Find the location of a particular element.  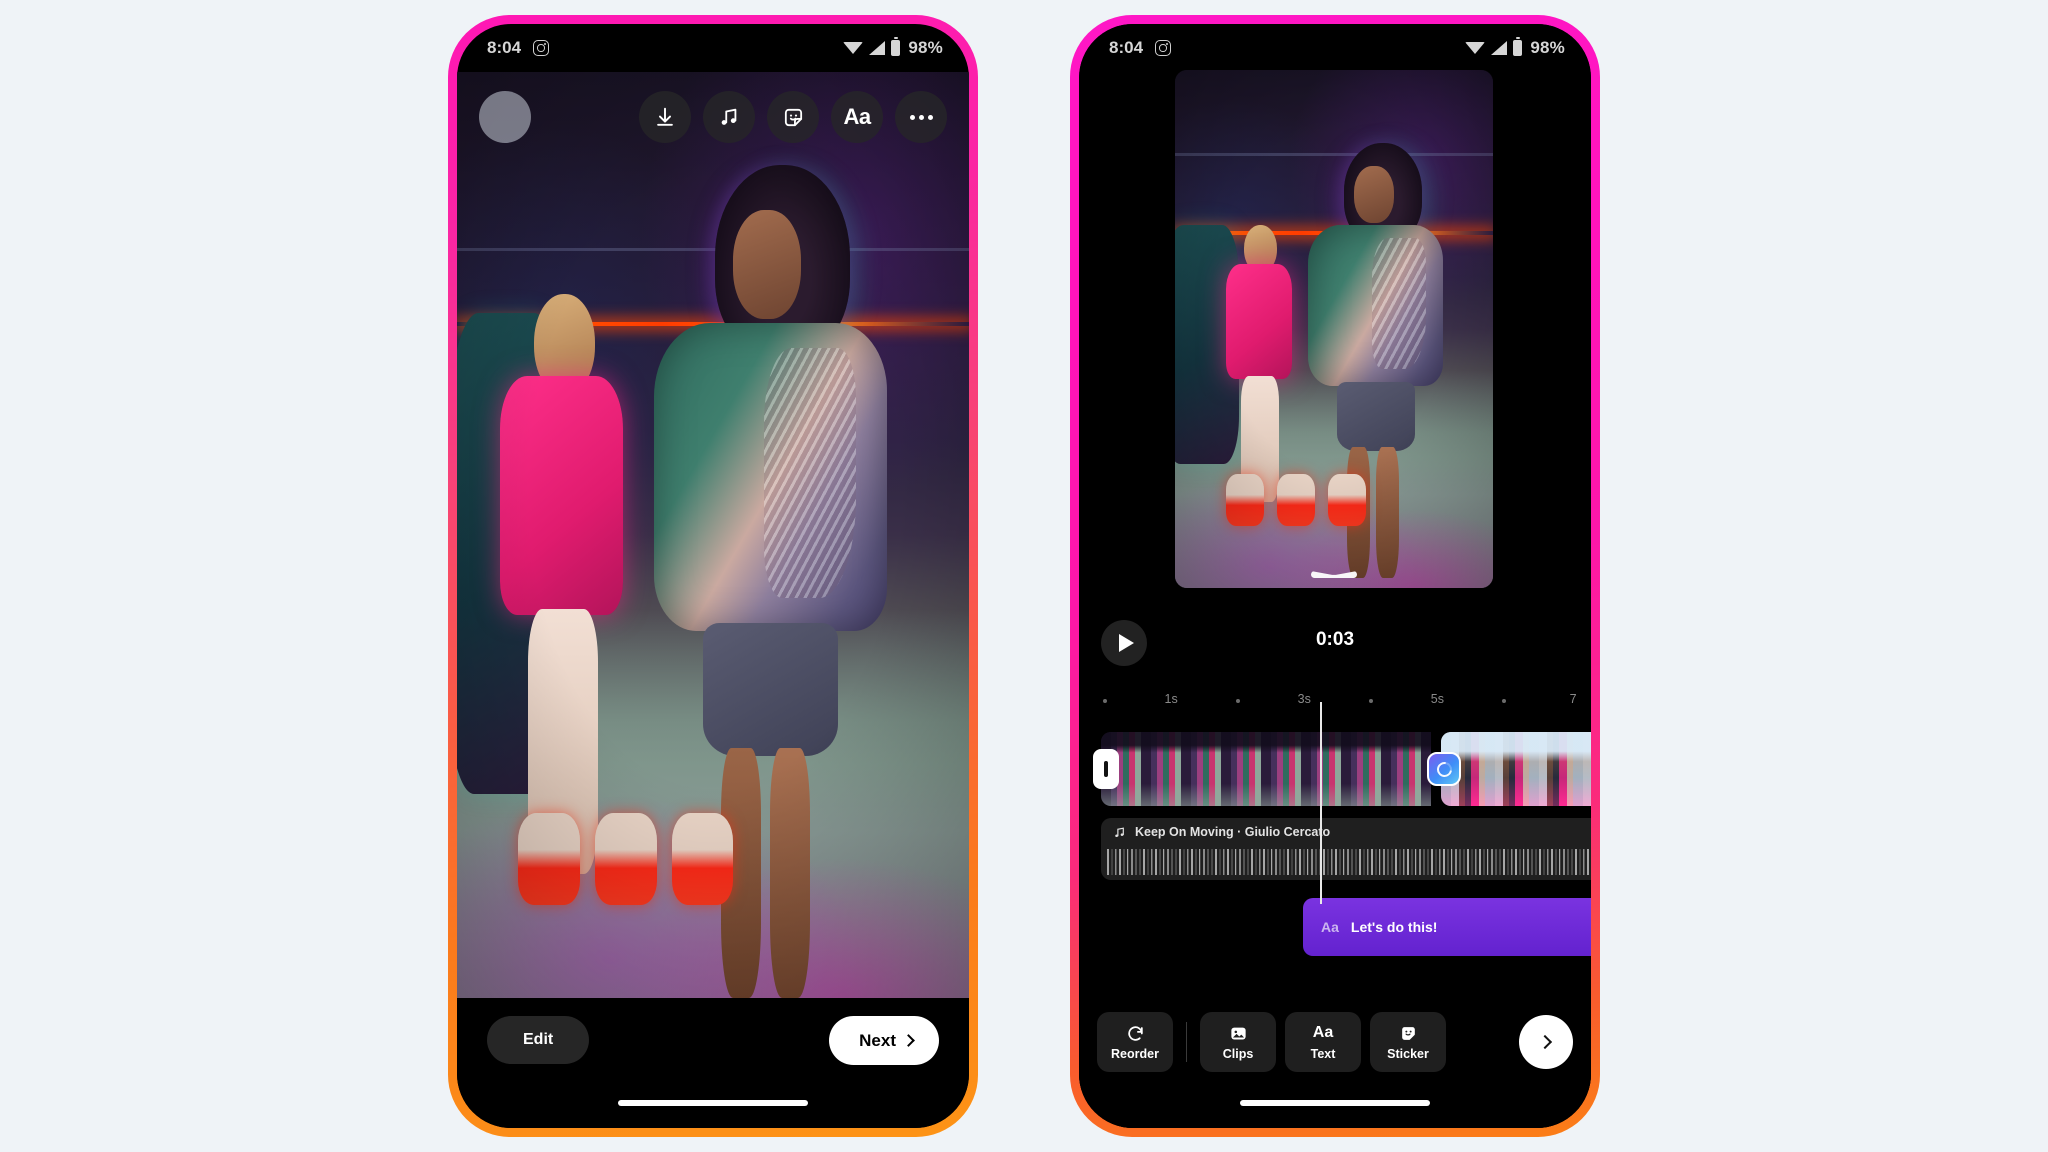

ruler-tick-7s: 7 is located at coordinates (1573, 699).